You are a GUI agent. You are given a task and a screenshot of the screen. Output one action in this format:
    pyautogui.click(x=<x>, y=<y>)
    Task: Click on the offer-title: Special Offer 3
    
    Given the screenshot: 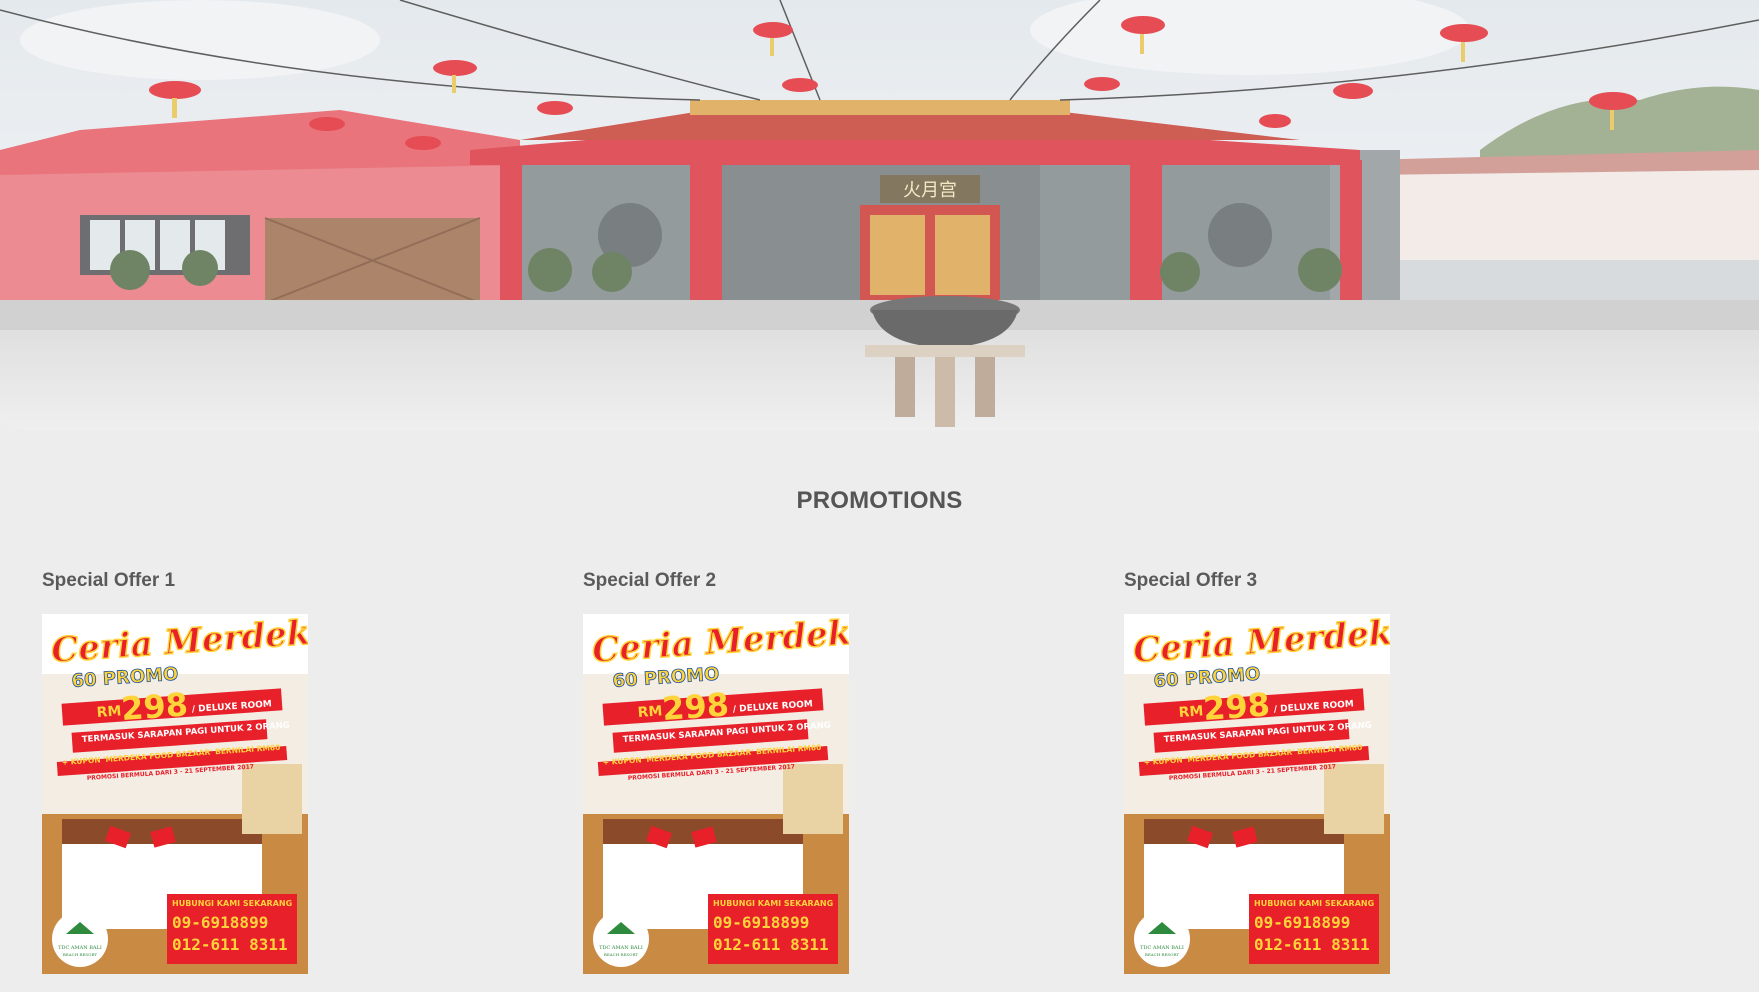 What is the action you would take?
    pyautogui.click(x=1191, y=580)
    